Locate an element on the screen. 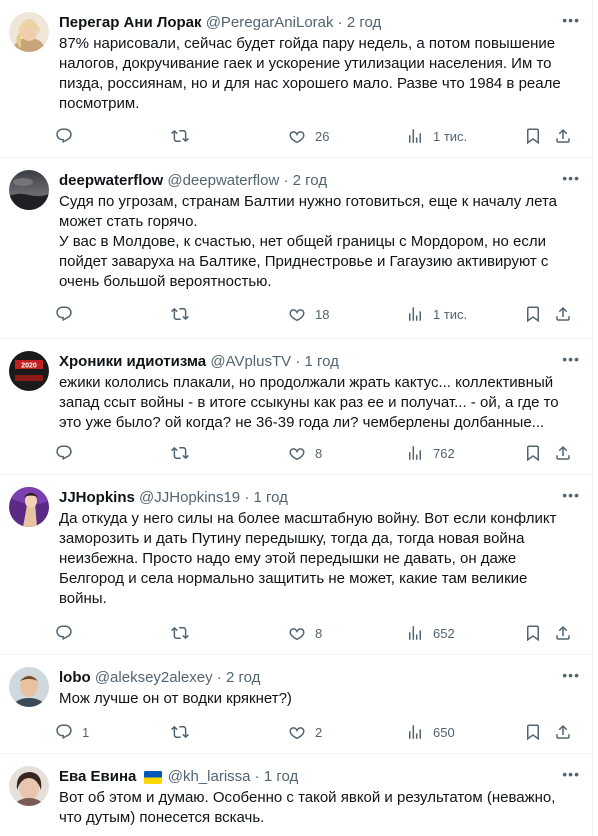 This screenshot has height=836, width=598. like-count: 8 is located at coordinates (319, 453).